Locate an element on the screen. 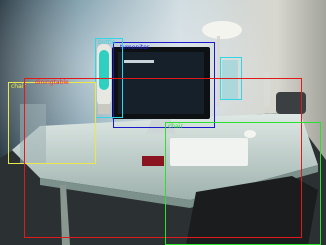  box-label-tvmonitor: tvmonitor is located at coordinates (135, 47).